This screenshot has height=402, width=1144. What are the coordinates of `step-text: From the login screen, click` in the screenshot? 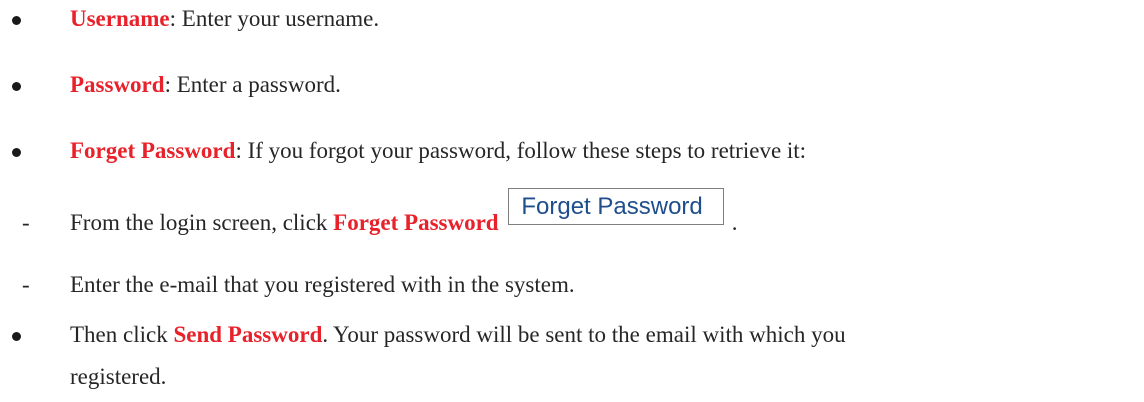 It's located at (202, 222).